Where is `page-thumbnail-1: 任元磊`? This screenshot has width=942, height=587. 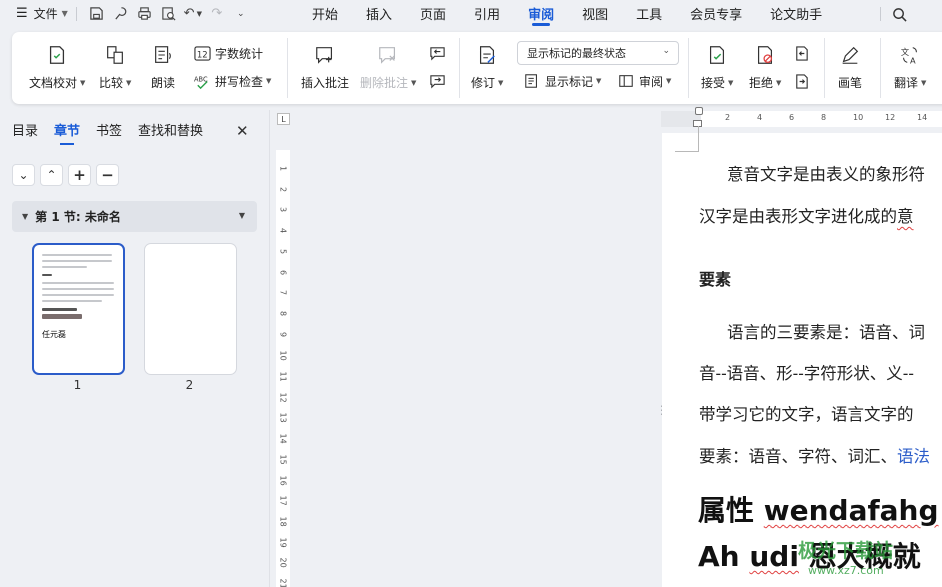 page-thumbnail-1: 任元磊 is located at coordinates (78, 309).